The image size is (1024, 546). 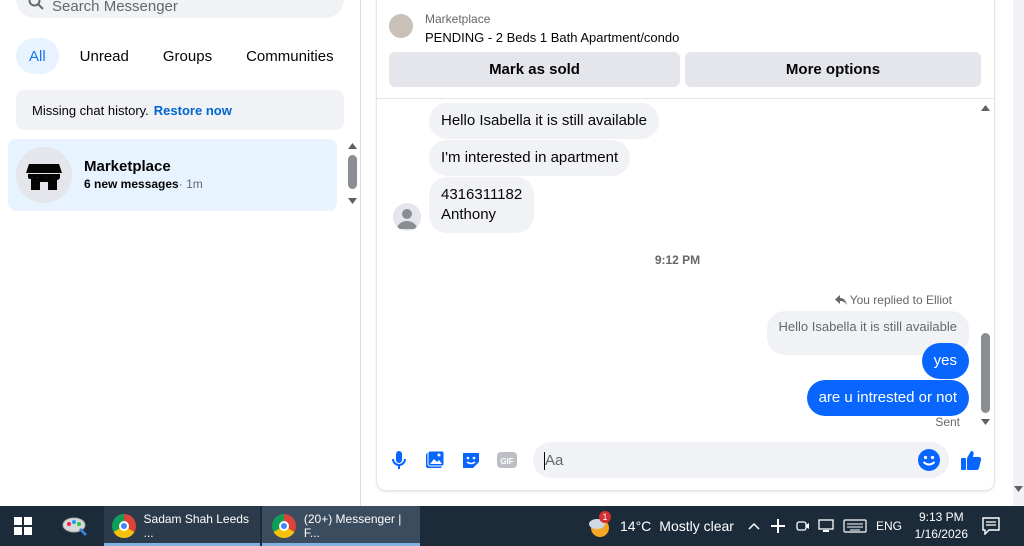 I want to click on clock-date: 1/16/2026, so click(x=941, y=534).